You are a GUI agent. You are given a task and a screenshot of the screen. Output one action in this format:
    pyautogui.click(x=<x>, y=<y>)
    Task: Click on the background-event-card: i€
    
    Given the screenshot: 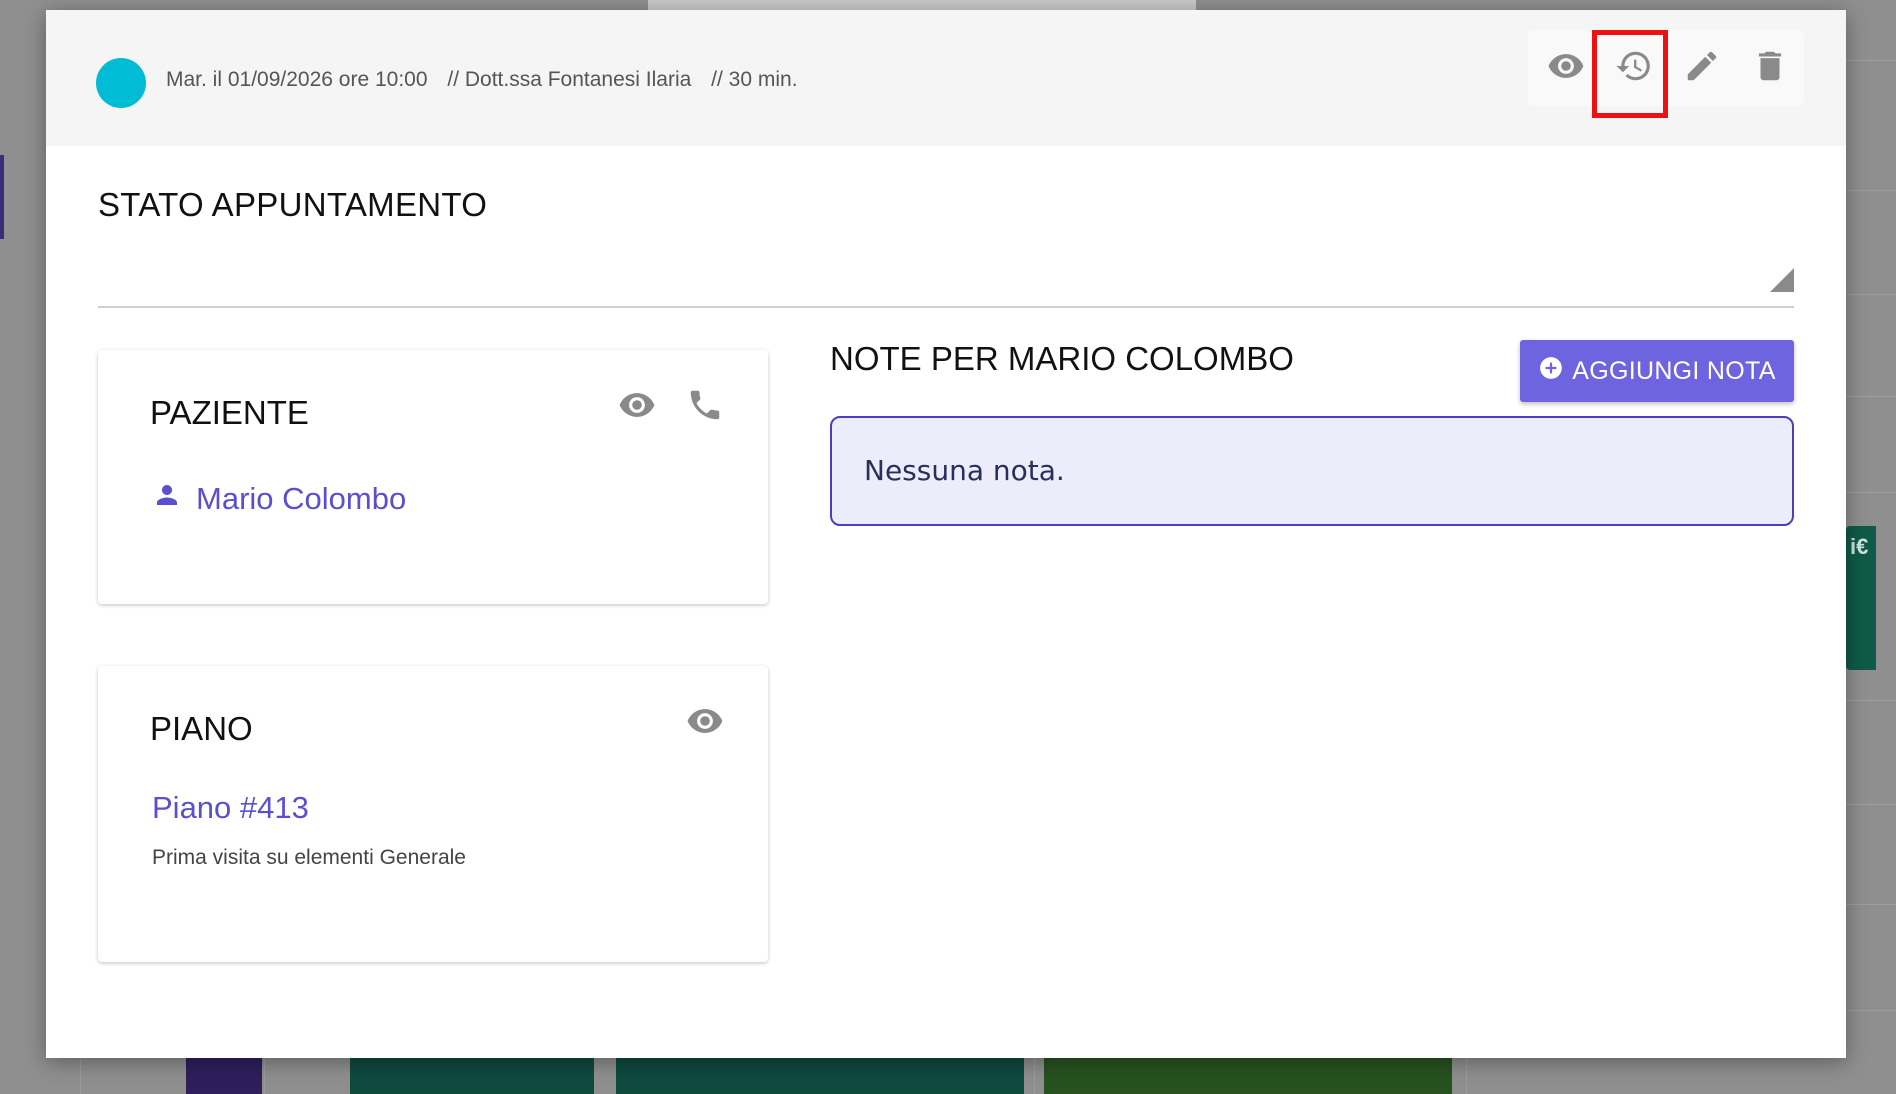 What is the action you would take?
    pyautogui.click(x=1861, y=598)
    